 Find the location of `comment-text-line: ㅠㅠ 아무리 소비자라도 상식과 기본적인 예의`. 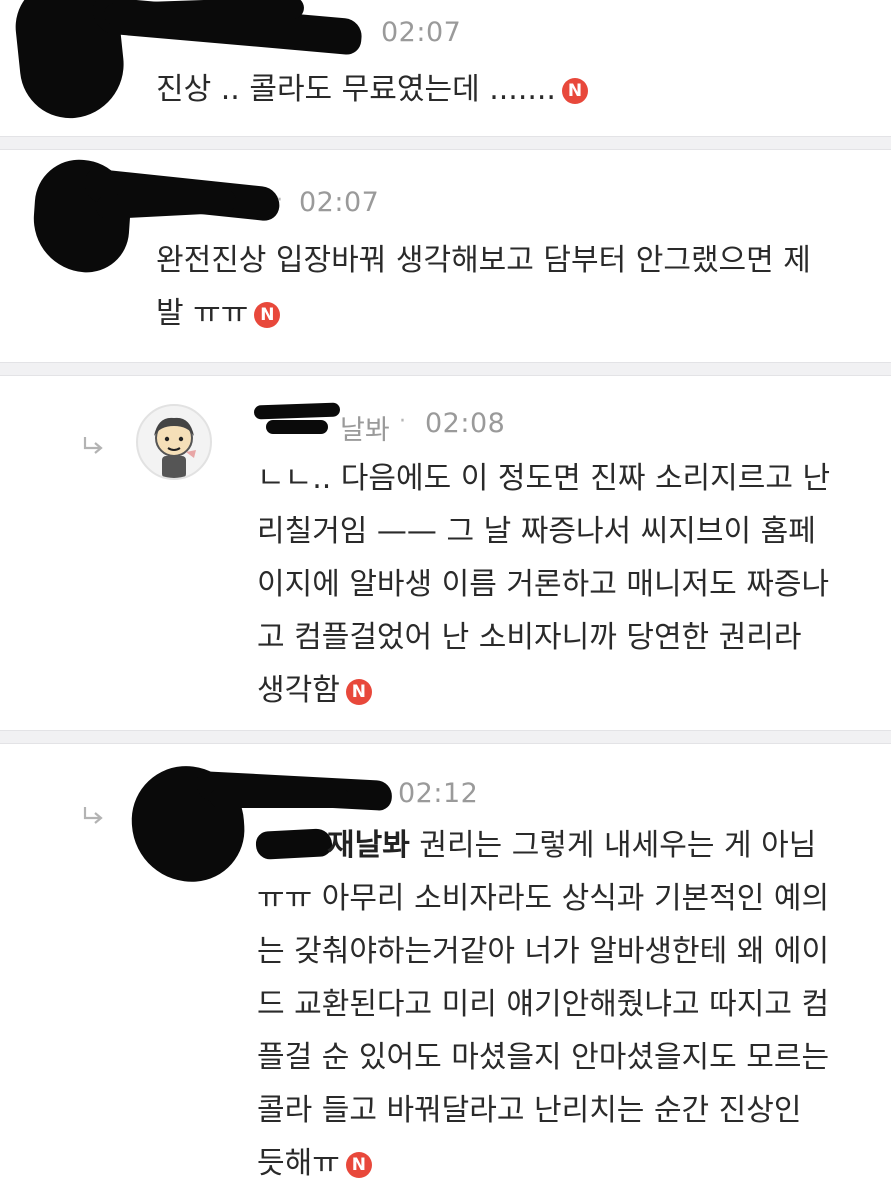

comment-text-line: ㅠㅠ 아무리 소비자라도 상식과 기본적인 예의 is located at coordinates (543, 898).